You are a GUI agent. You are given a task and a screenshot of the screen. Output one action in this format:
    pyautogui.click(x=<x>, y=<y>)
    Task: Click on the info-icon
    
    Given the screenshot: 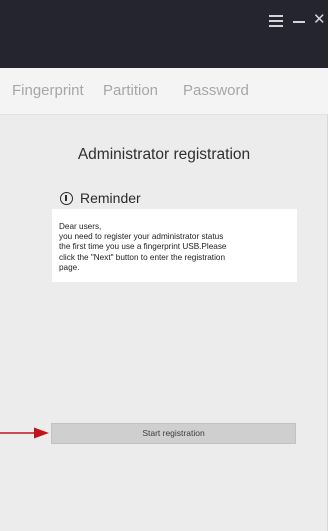 What is the action you would take?
    pyautogui.click(x=66, y=198)
    